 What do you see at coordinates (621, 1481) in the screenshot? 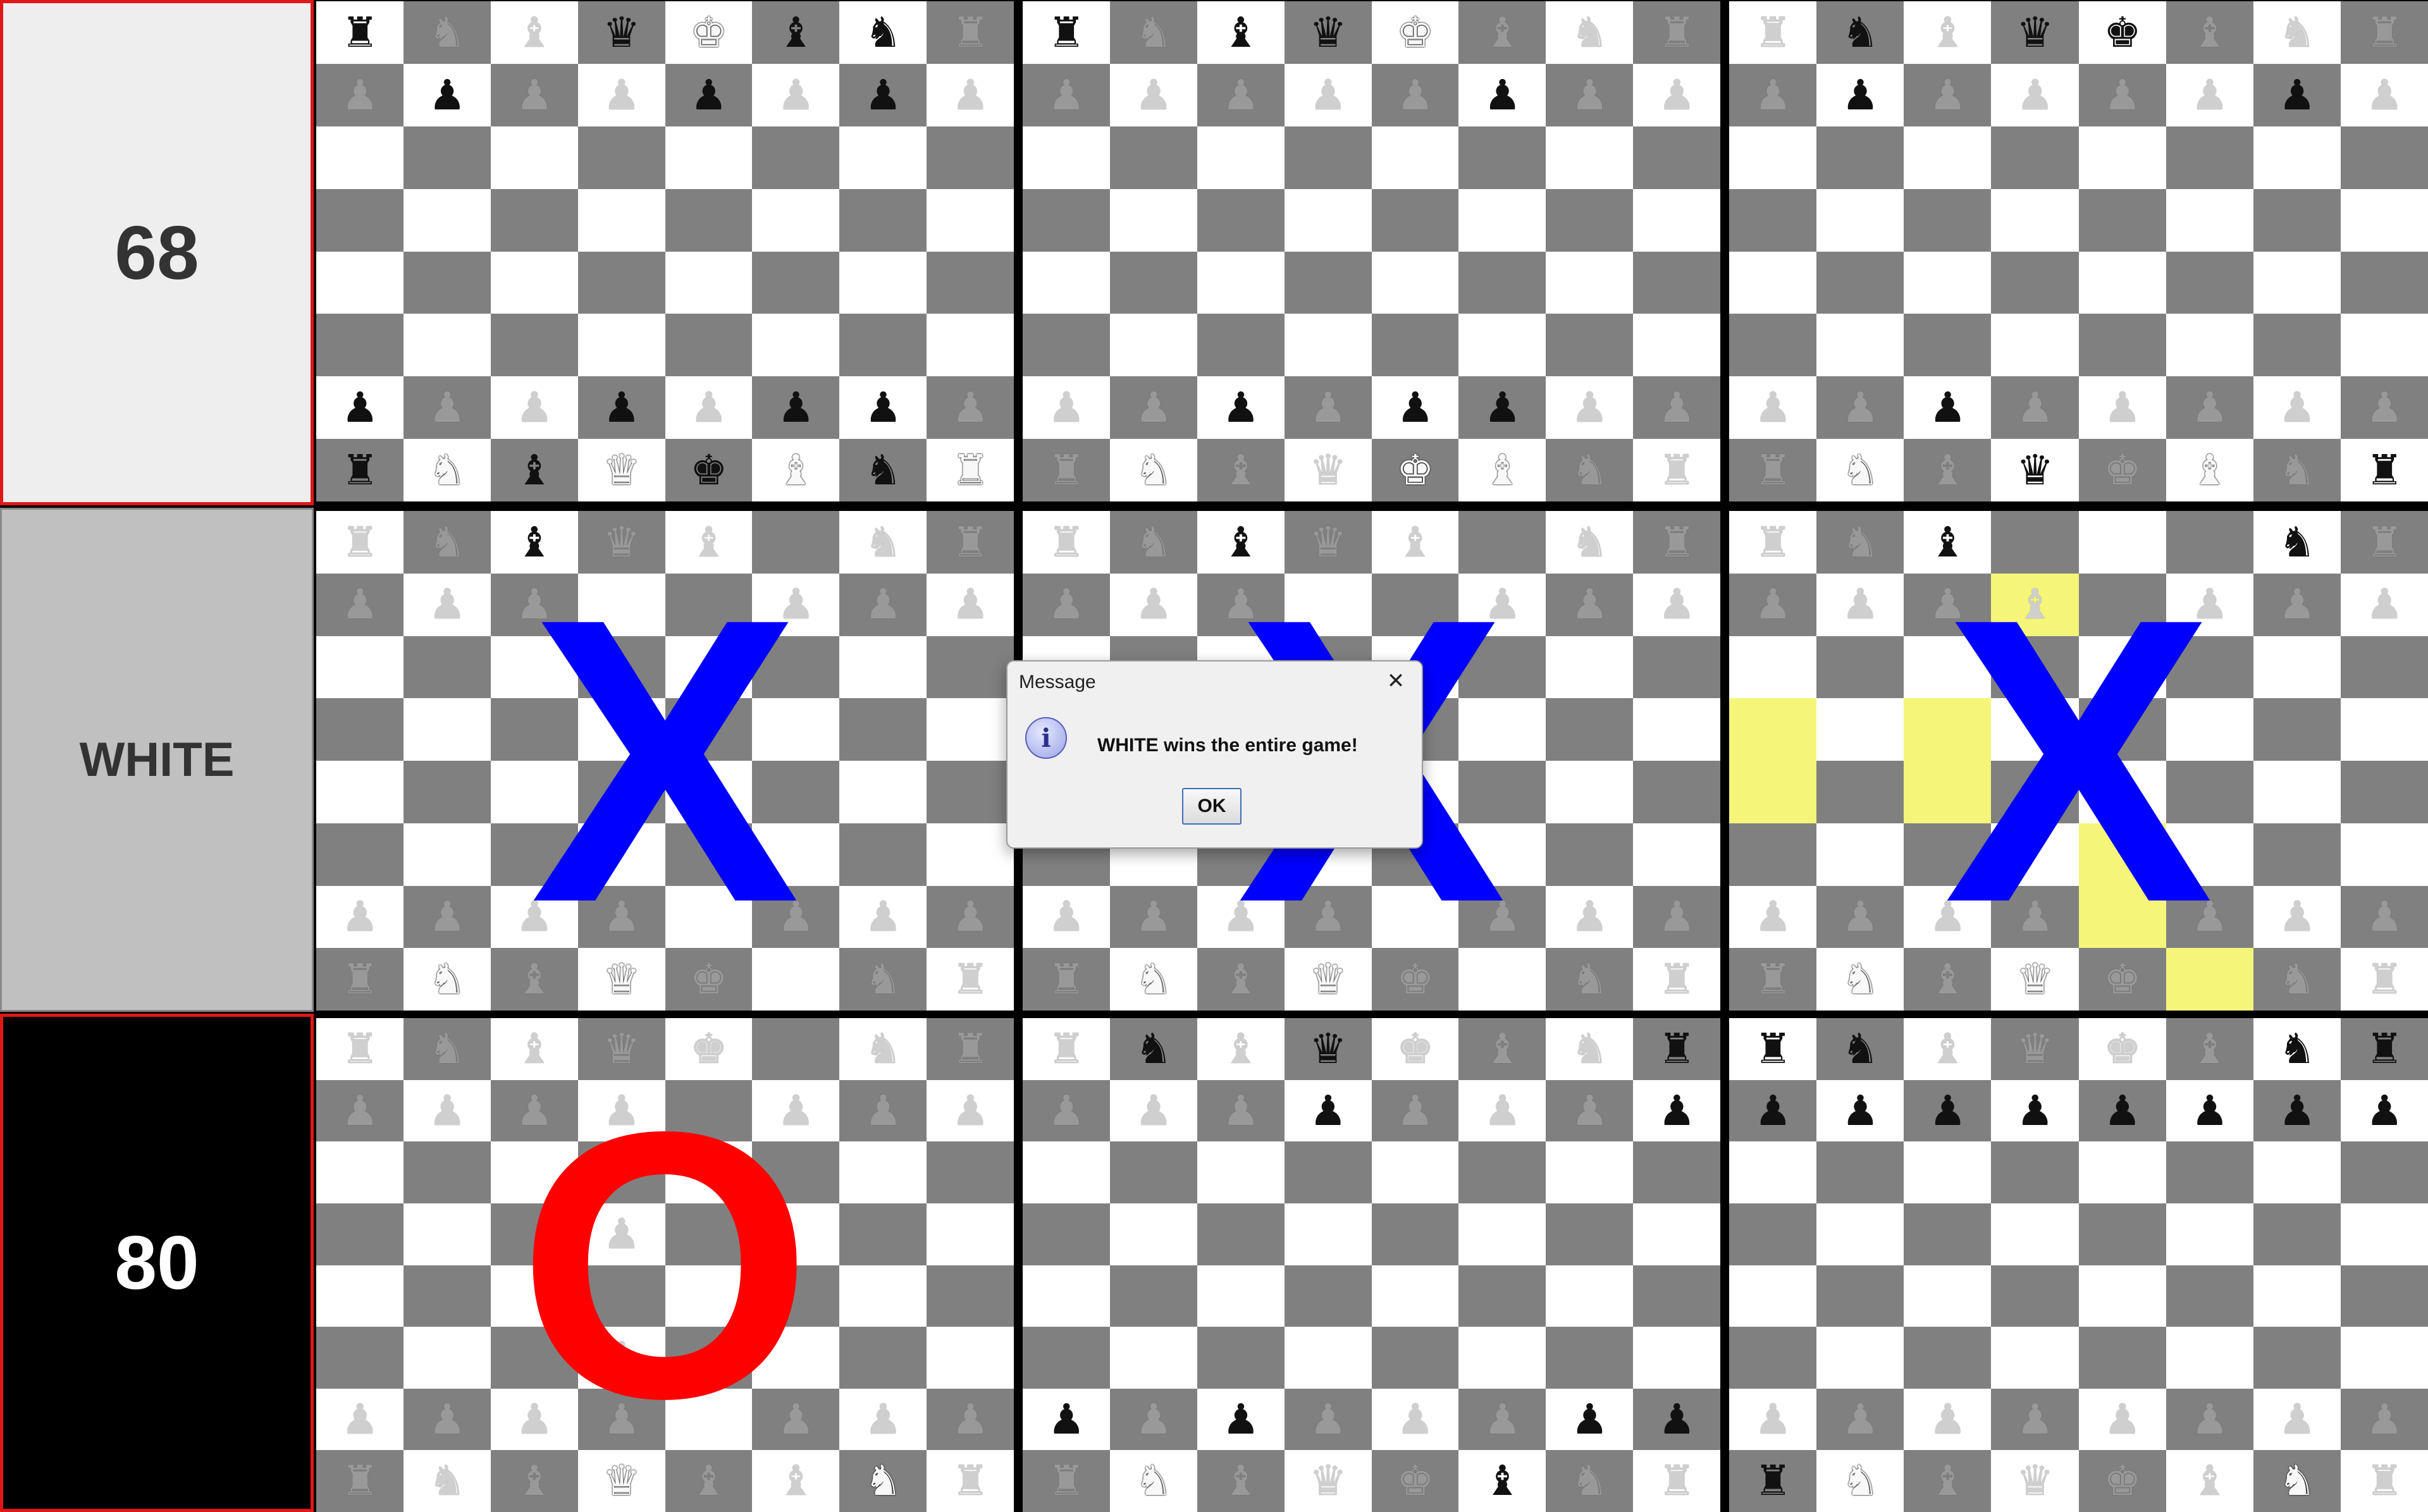
I see `board-square: ♛` at bounding box center [621, 1481].